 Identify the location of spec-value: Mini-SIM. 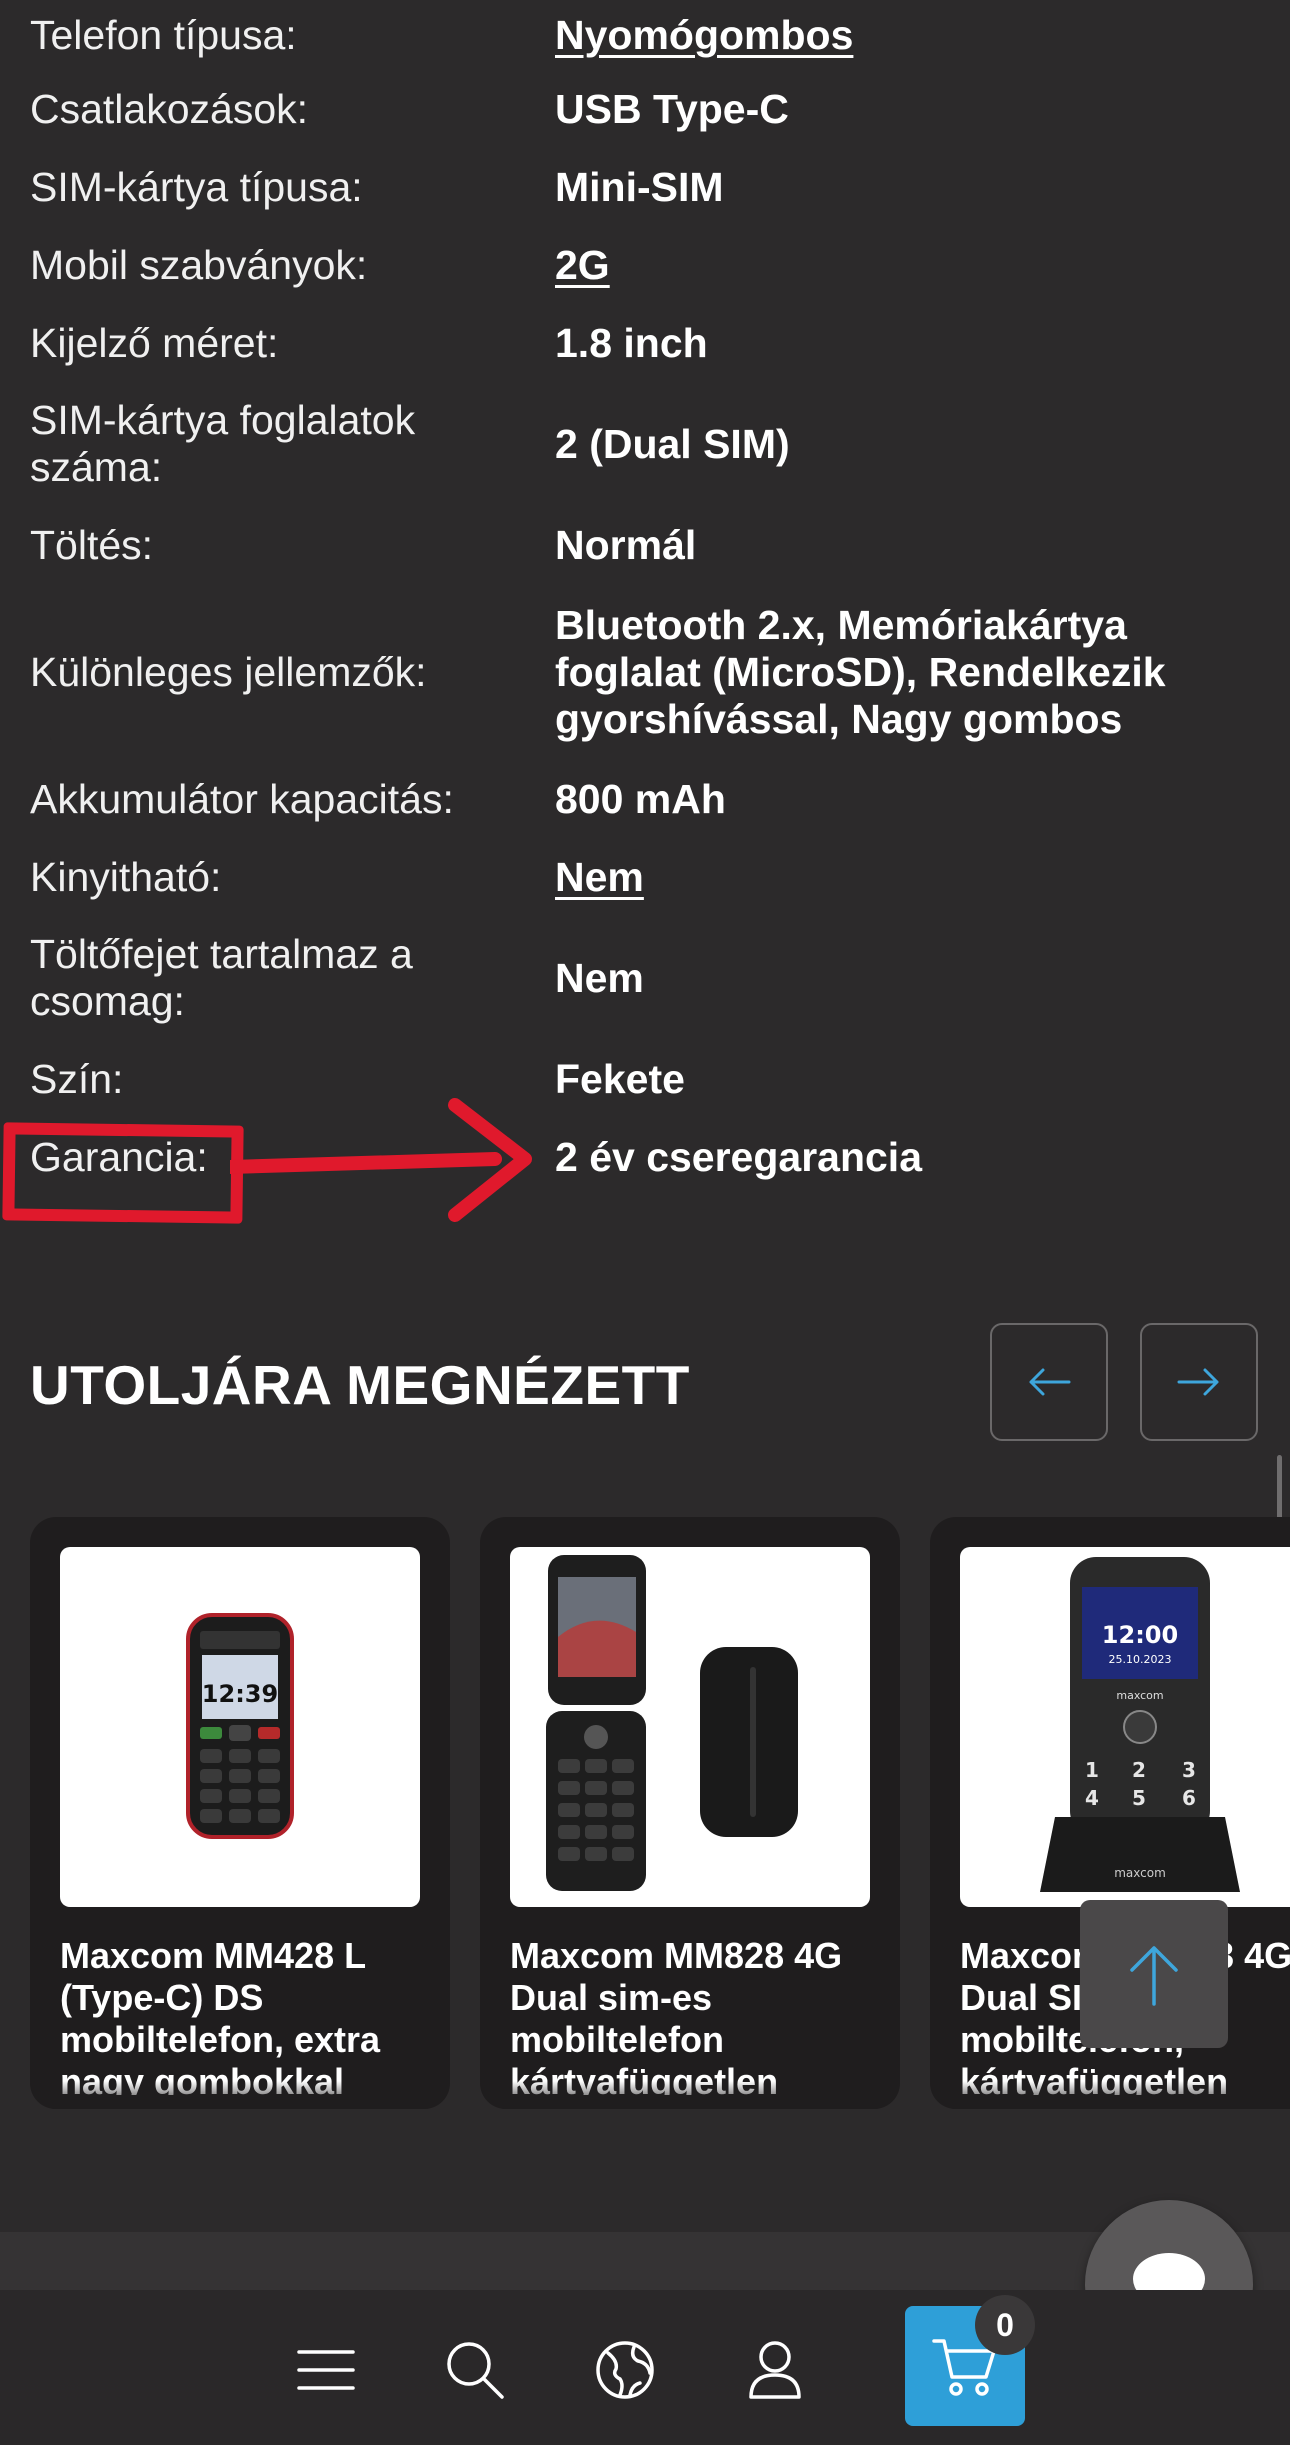
(639, 186).